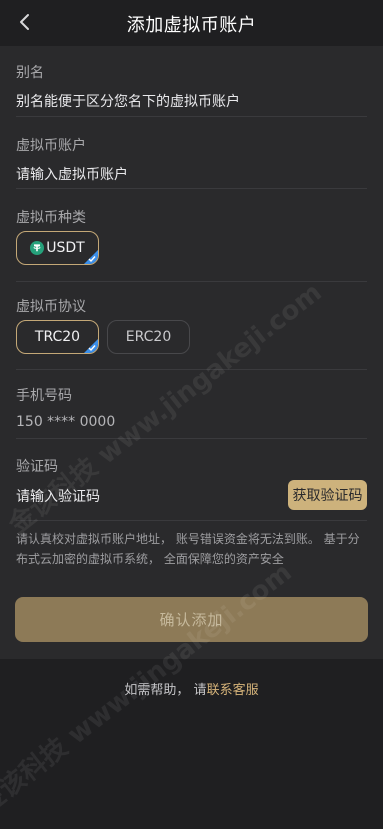 This screenshot has width=383, height=829. What do you see at coordinates (191, 619) in the screenshot?
I see `confirm-add-button: 确认添加` at bounding box center [191, 619].